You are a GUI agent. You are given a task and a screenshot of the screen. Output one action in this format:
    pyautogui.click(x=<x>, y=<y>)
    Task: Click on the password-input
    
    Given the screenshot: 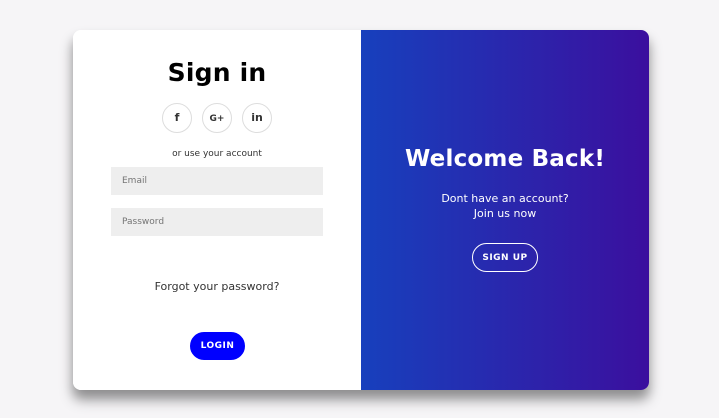 What is the action you would take?
    pyautogui.click(x=217, y=222)
    